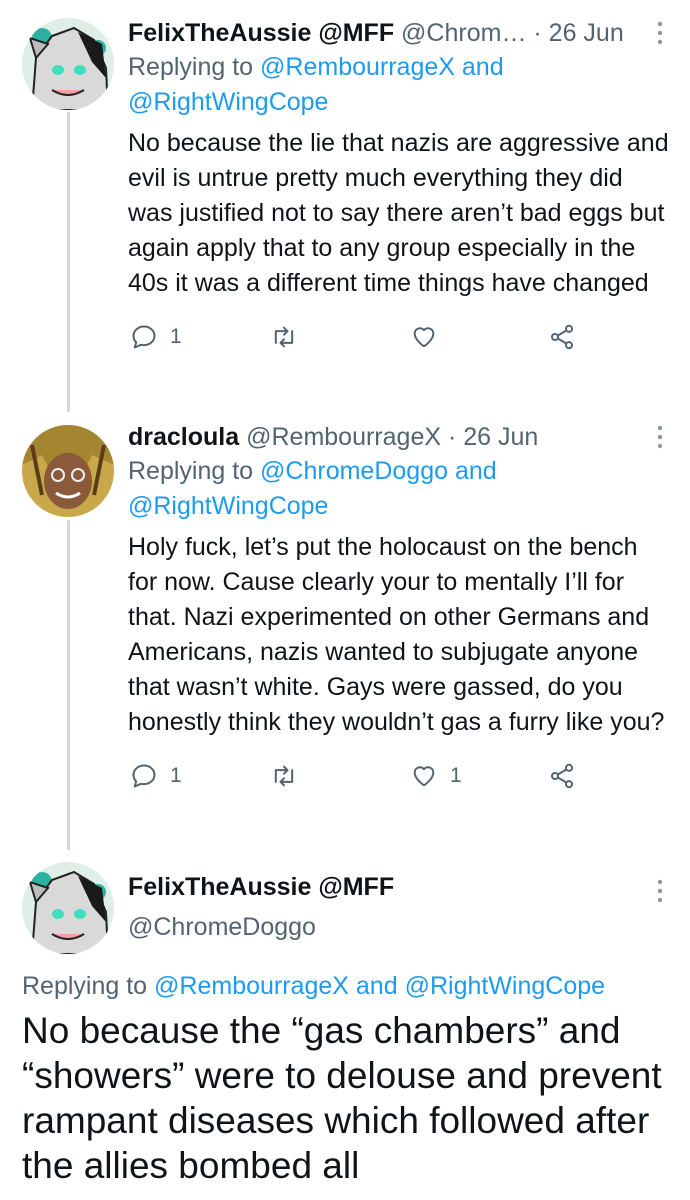 This screenshot has width=690, height=1200. Describe the element at coordinates (400, 33) in the screenshot. I see `tweet-header: FelixTheAussie @MFF @Chrom… · 26 Jun` at that location.